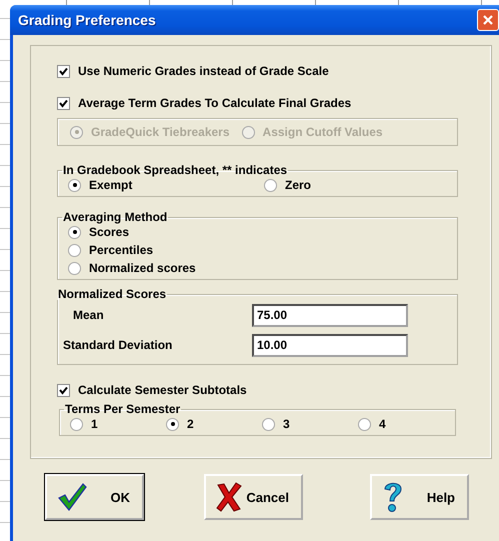 The image size is (499, 541). What do you see at coordinates (257, 250) in the screenshot?
I see `radio-option: Percentiles` at bounding box center [257, 250].